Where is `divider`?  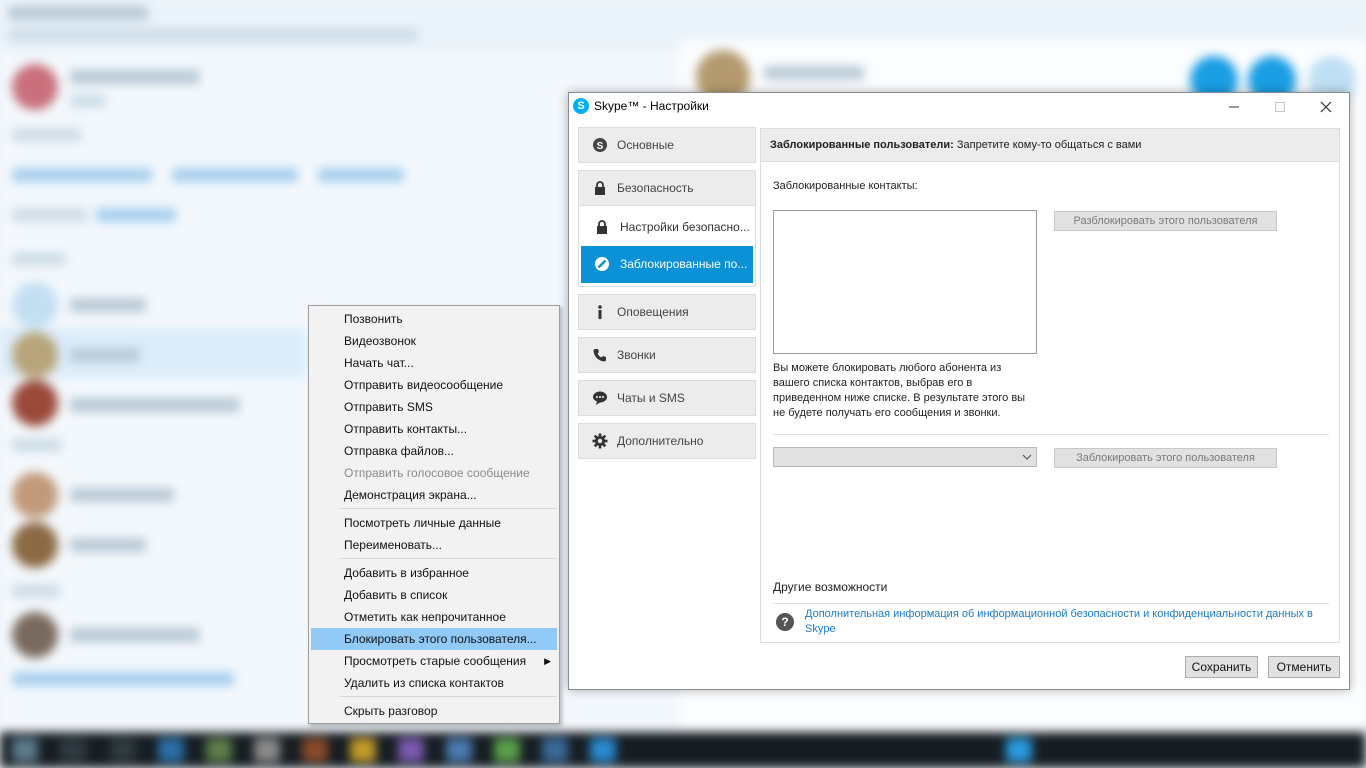 divider is located at coordinates (1051, 434).